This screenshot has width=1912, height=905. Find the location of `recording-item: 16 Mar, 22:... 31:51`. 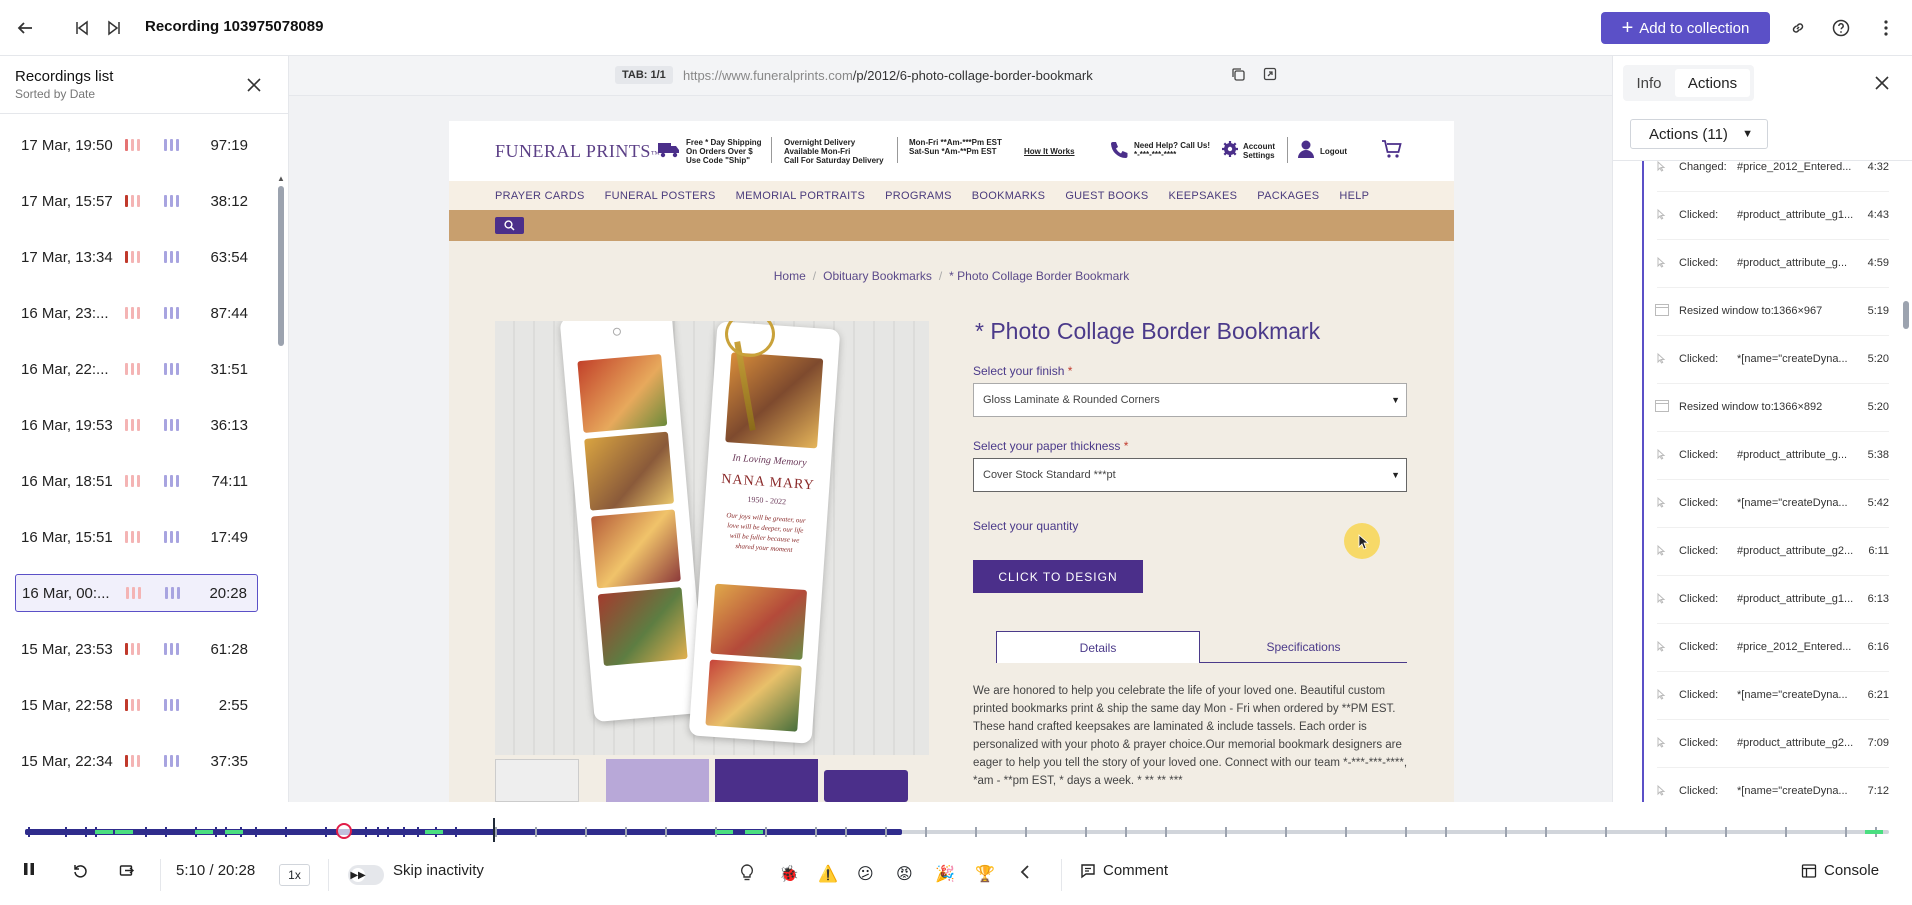

recording-item: 16 Mar, 22:... 31:51 is located at coordinates (136, 369).